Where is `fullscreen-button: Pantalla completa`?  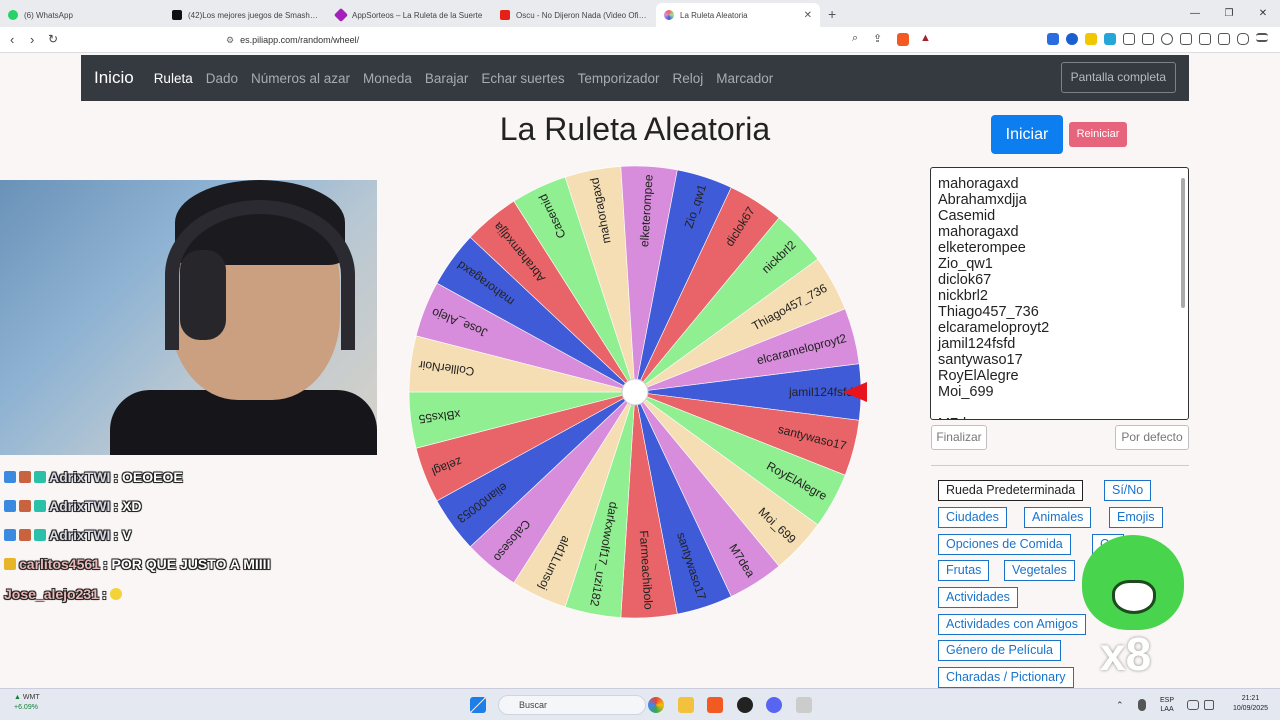 fullscreen-button: Pantalla completa is located at coordinates (1118, 77).